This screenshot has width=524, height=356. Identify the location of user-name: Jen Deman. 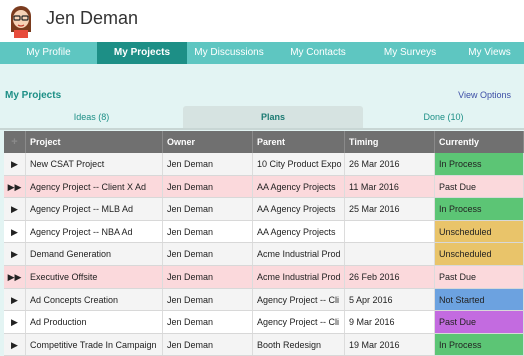
(92, 18).